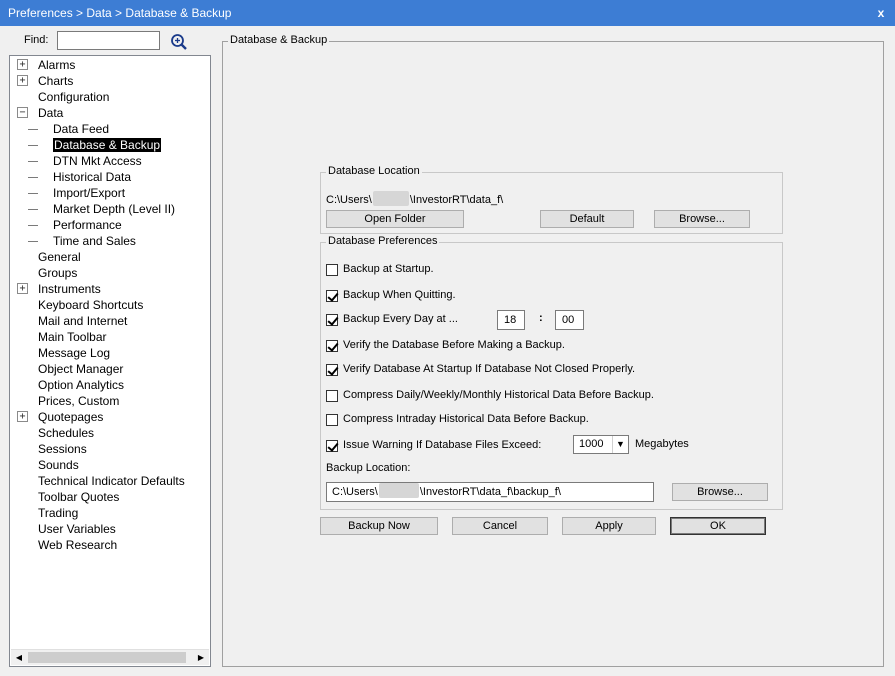 Image resolution: width=895 pixels, height=676 pixels. I want to click on tree-item: − Data, so click(40, 113).